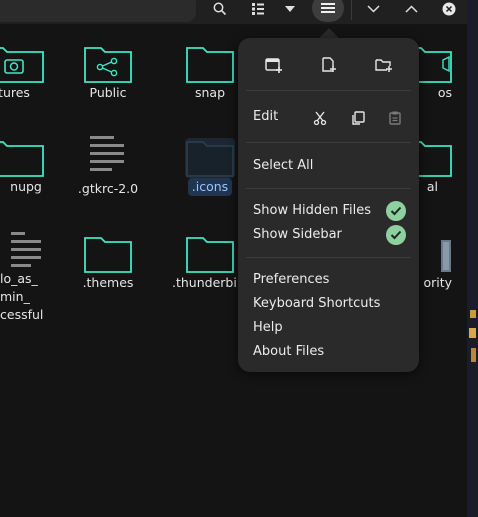 This screenshot has width=478, height=517. I want to click on hamburger-menu-icon, so click(328, 8).